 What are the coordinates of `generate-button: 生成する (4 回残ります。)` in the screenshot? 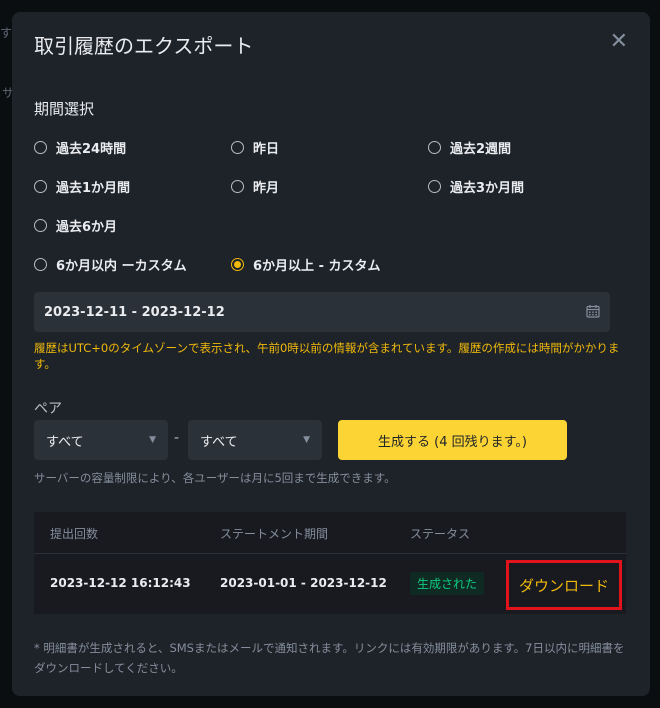 It's located at (452, 440).